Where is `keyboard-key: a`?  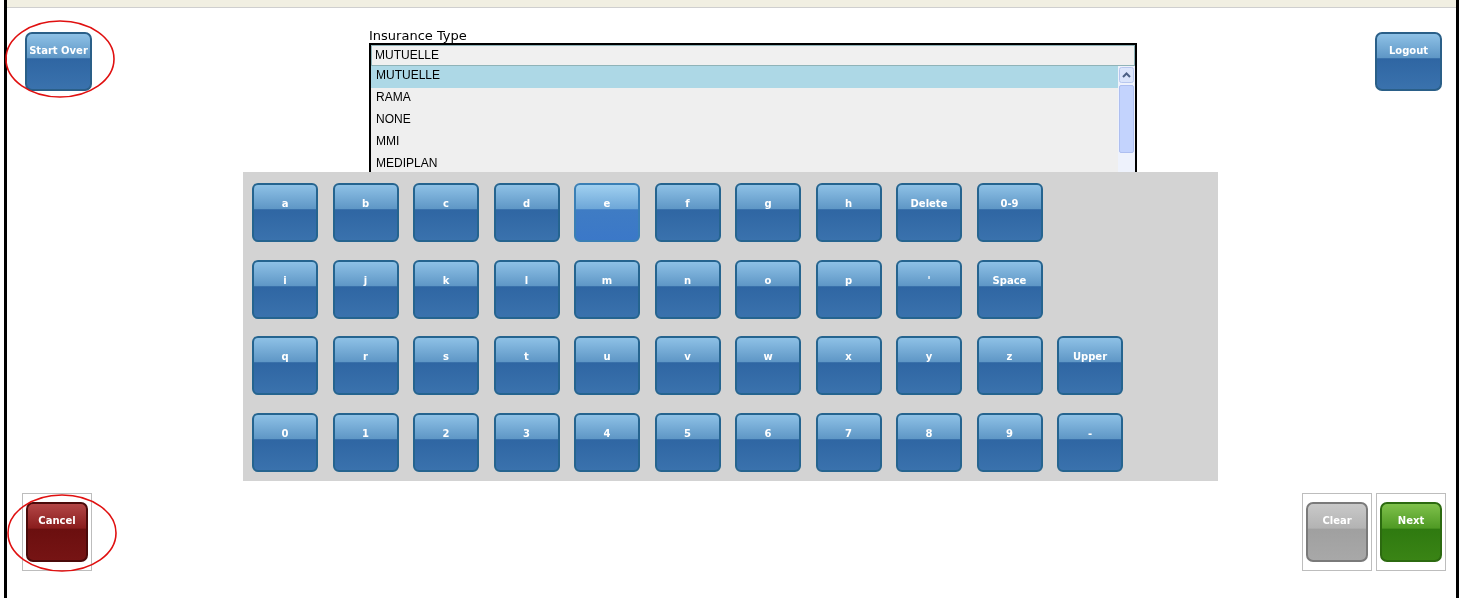 keyboard-key: a is located at coordinates (285, 212).